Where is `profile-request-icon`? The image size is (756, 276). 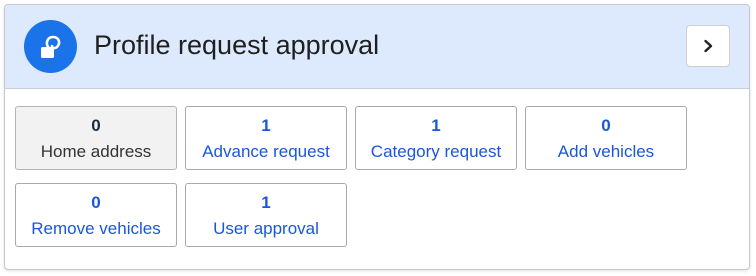
profile-request-icon is located at coordinates (50, 46).